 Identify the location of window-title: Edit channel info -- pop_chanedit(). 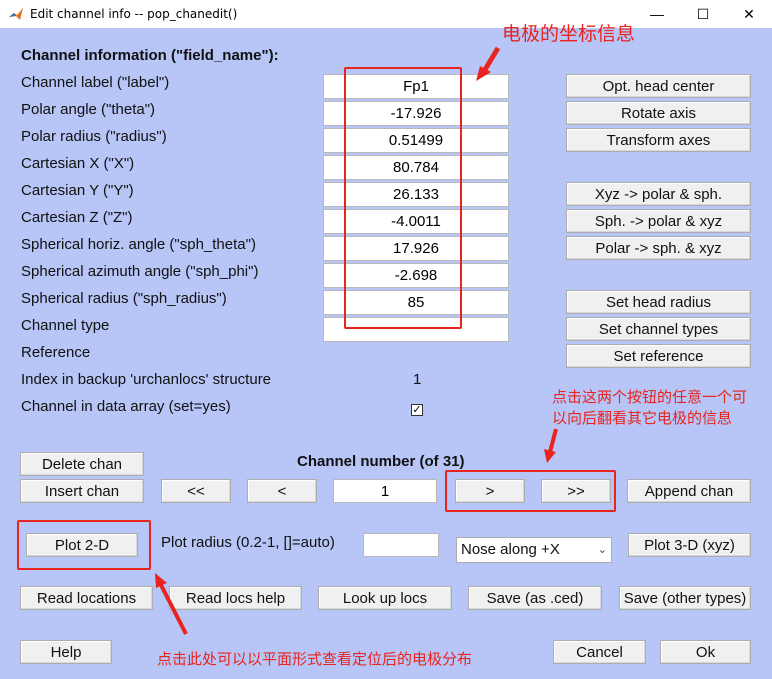
(134, 14).